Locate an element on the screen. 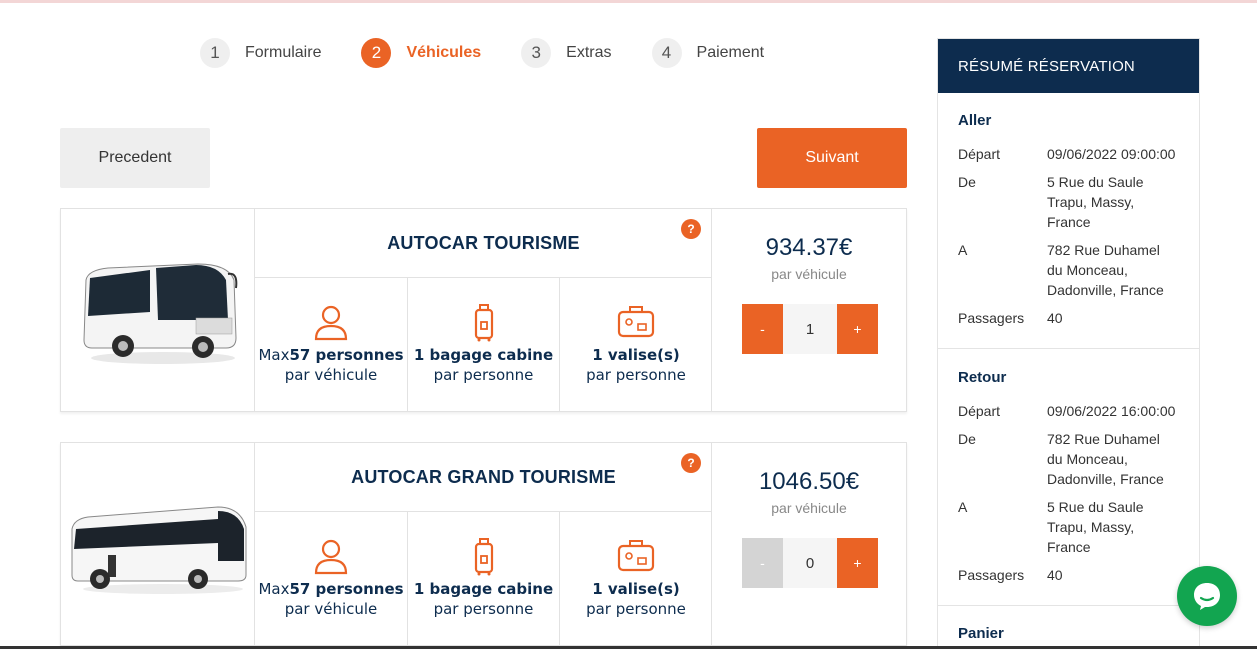 Image resolution: width=1257 pixels, height=649 pixels. vehicle-price: 1046.50€ is located at coordinates (809, 481).